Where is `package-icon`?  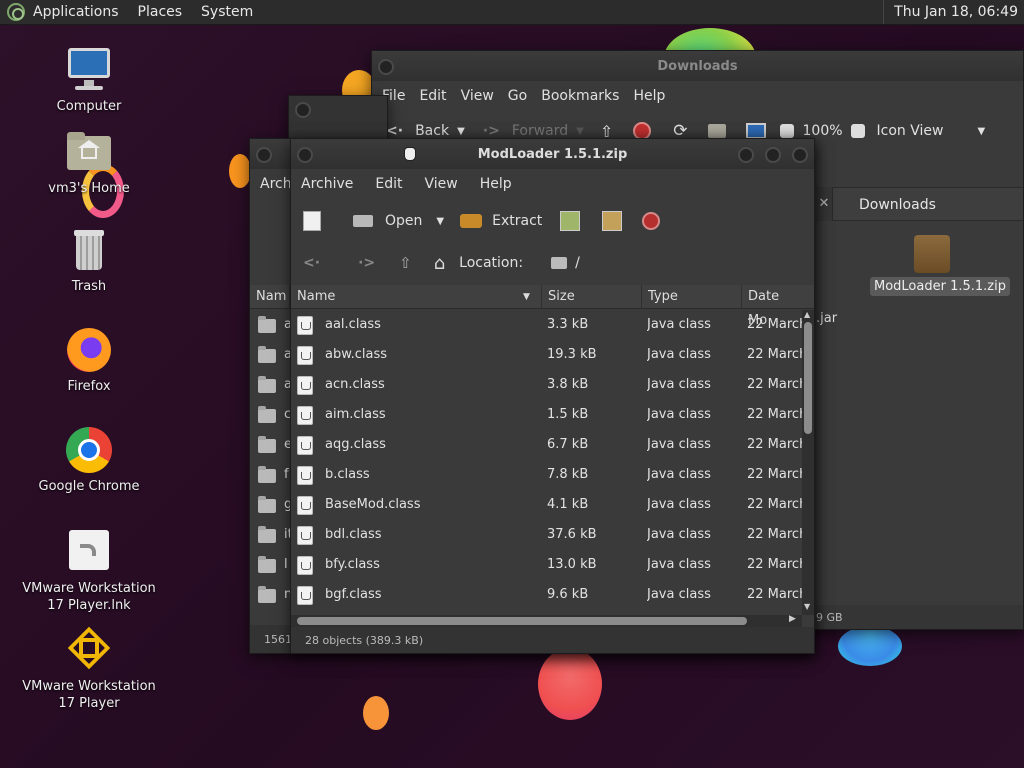
package-icon is located at coordinates (932, 254).